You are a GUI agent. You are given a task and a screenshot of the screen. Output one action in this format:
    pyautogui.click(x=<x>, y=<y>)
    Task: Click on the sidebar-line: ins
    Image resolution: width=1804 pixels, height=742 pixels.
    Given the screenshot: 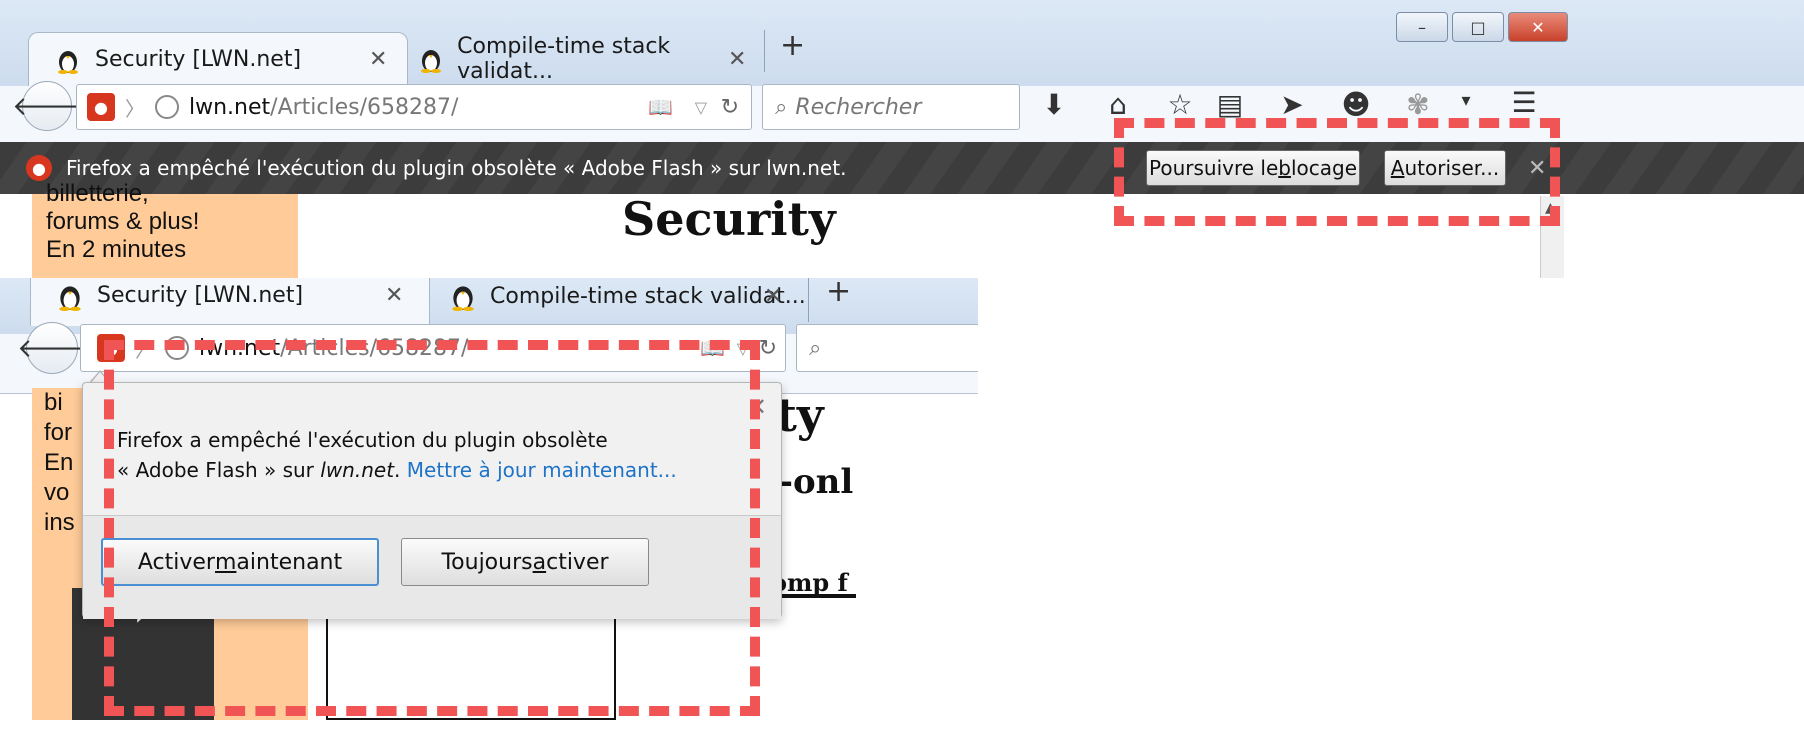 What is the action you would take?
    pyautogui.click(x=59, y=522)
    